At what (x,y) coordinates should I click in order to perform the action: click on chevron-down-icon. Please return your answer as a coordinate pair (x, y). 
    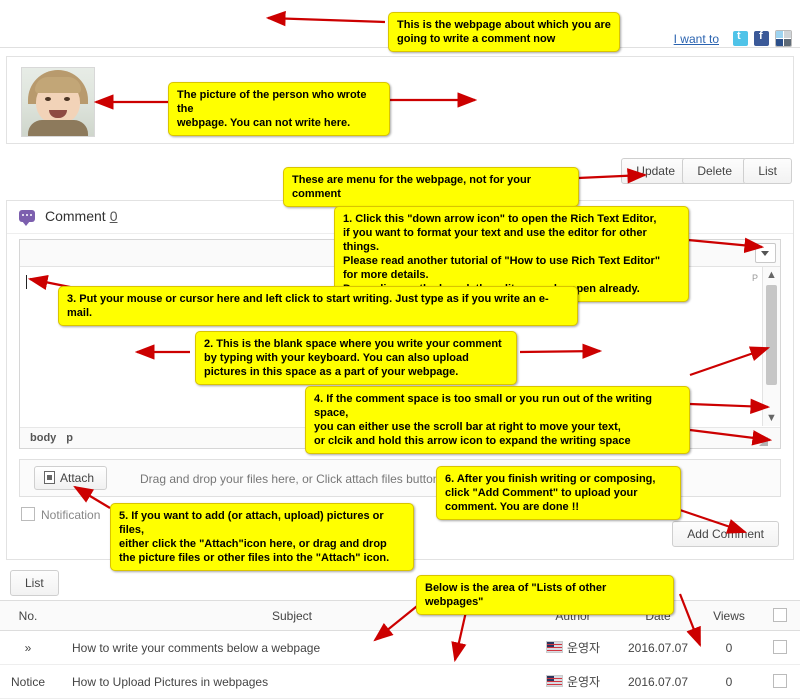
    Looking at the image, I should click on (765, 253).